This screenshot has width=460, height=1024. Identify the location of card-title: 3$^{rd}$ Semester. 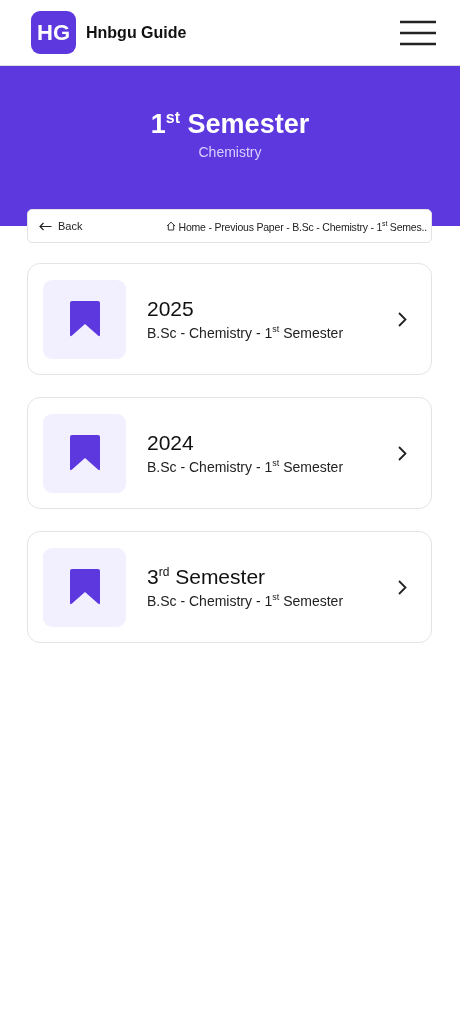
(207, 577).